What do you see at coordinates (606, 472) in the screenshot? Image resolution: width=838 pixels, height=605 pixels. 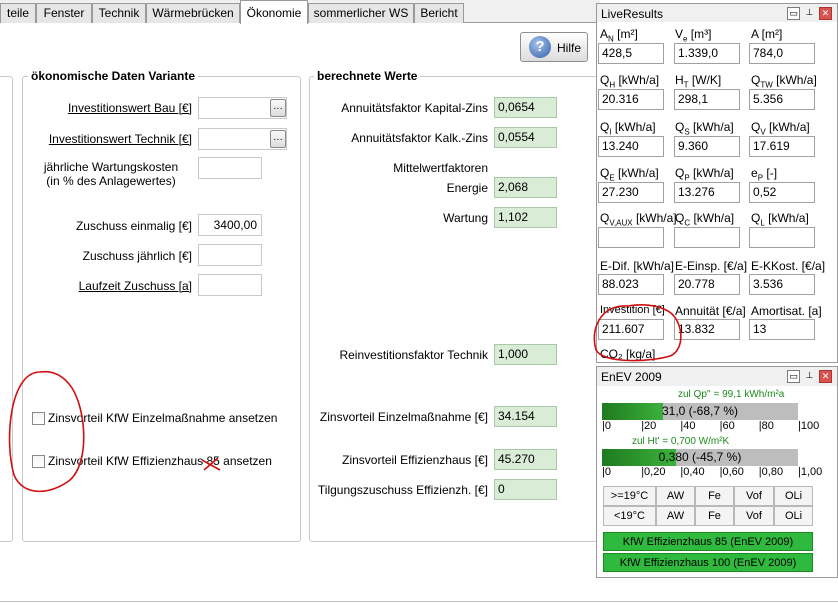 I see `ht-tick-label: |0` at bounding box center [606, 472].